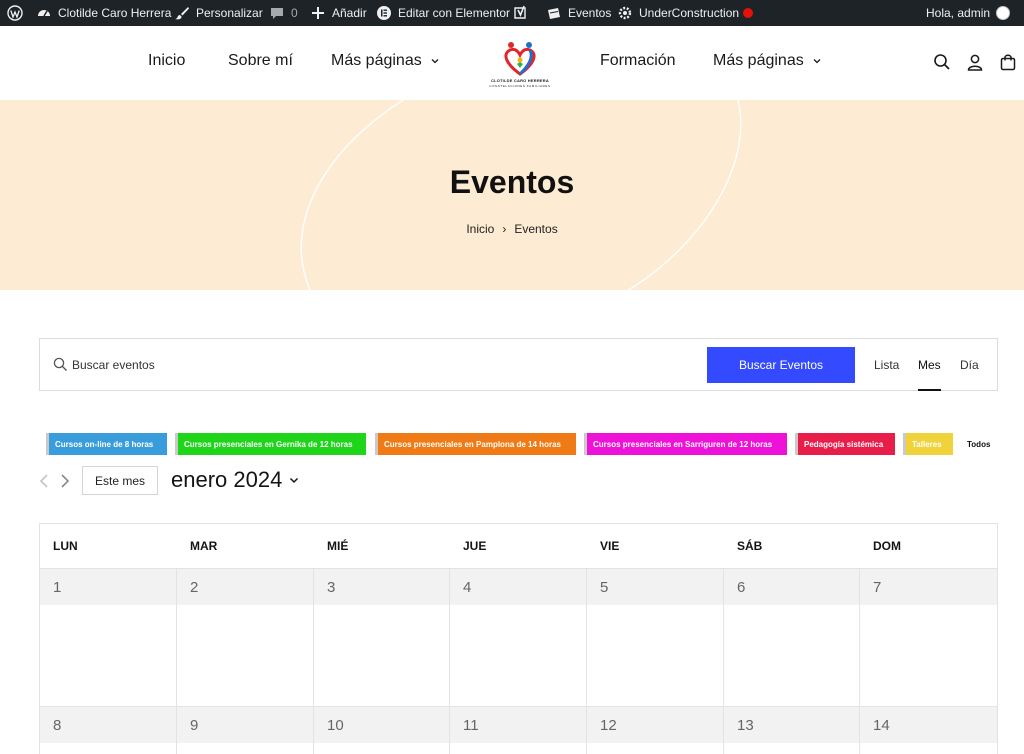 This screenshot has width=1024, height=754. What do you see at coordinates (245, 637) in the screenshot?
I see `calendar-day-cell: 2` at bounding box center [245, 637].